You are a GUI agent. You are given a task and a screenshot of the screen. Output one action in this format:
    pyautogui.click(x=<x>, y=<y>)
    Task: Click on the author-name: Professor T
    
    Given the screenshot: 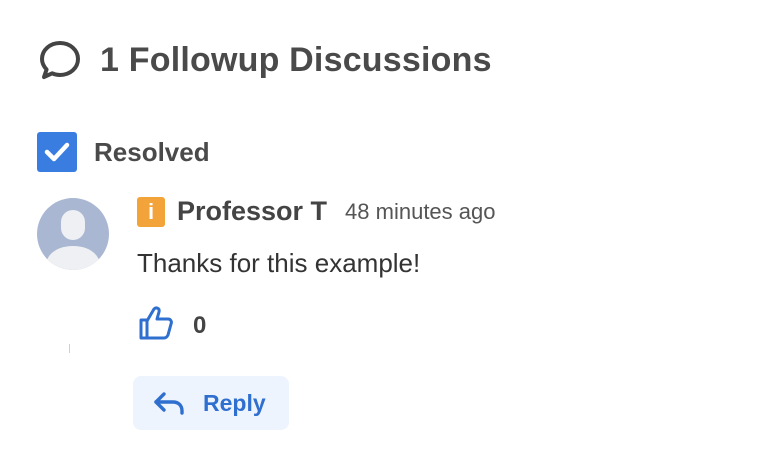 What is the action you would take?
    pyautogui.click(x=252, y=211)
    